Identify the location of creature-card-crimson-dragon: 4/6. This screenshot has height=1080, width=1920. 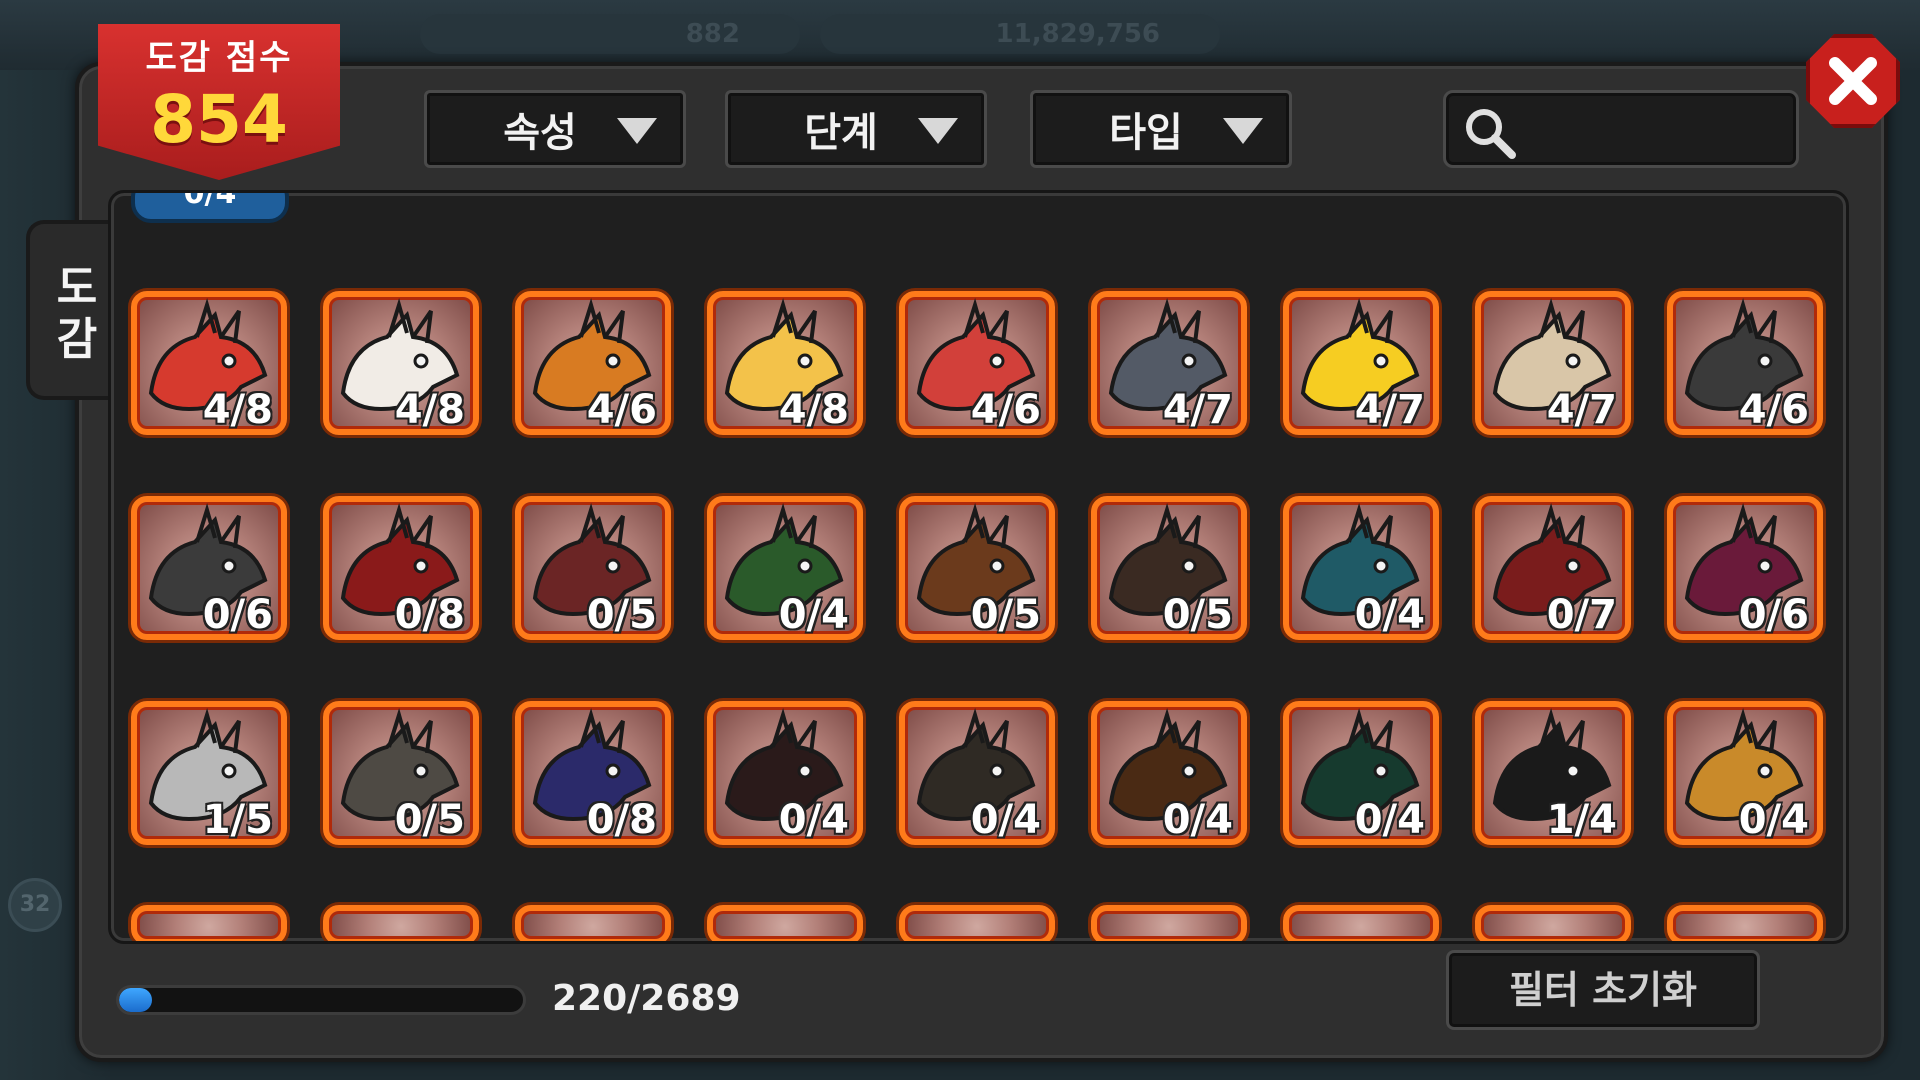
(977, 363).